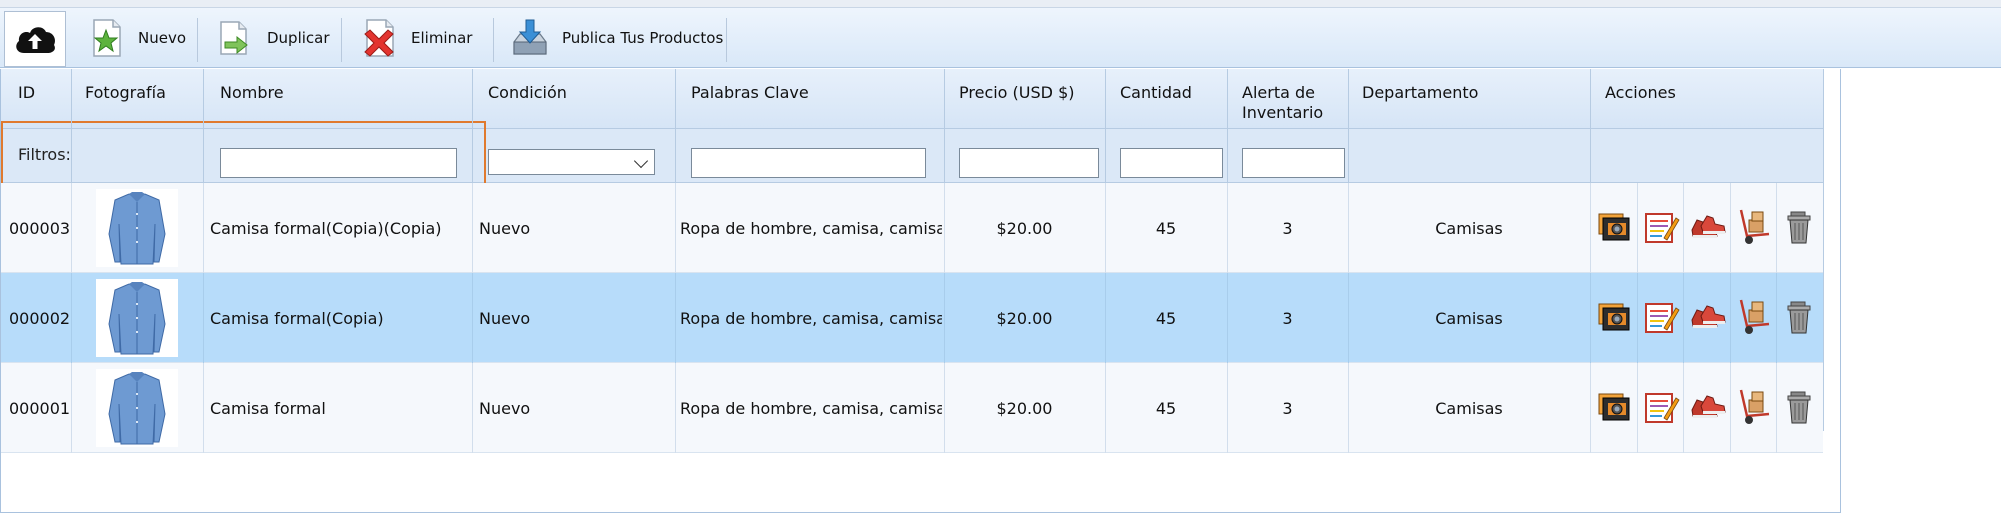 Image resolution: width=2001 pixels, height=513 pixels. I want to click on condition-filter-select, so click(571, 162).